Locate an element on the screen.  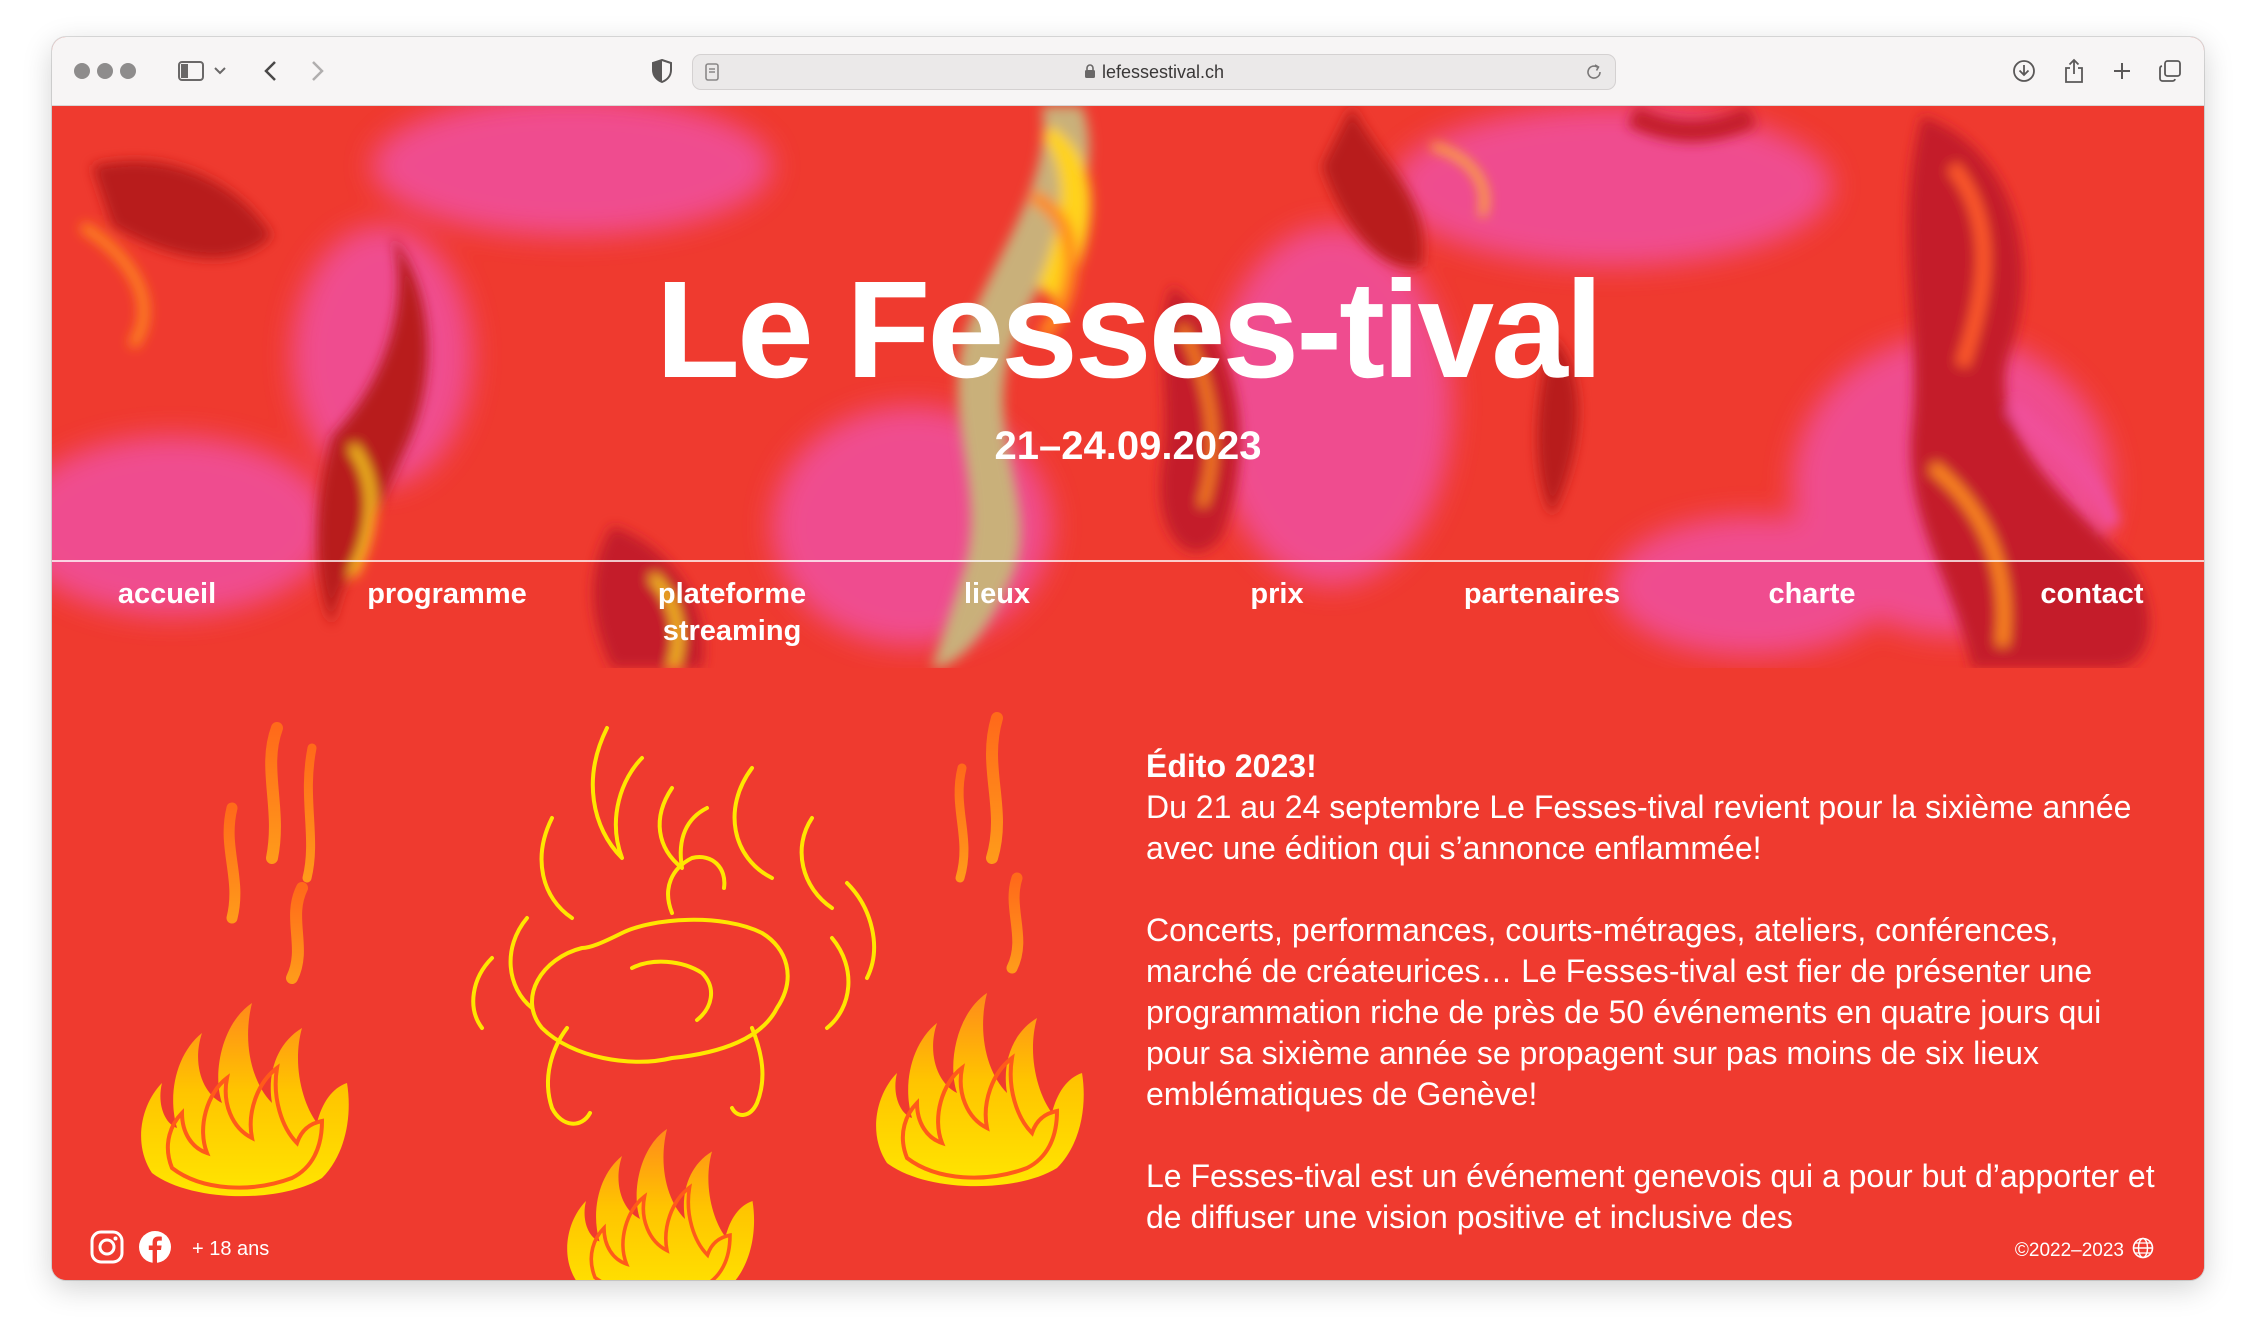
copyright-text: ©2022–2023 is located at coordinates (2069, 1250).